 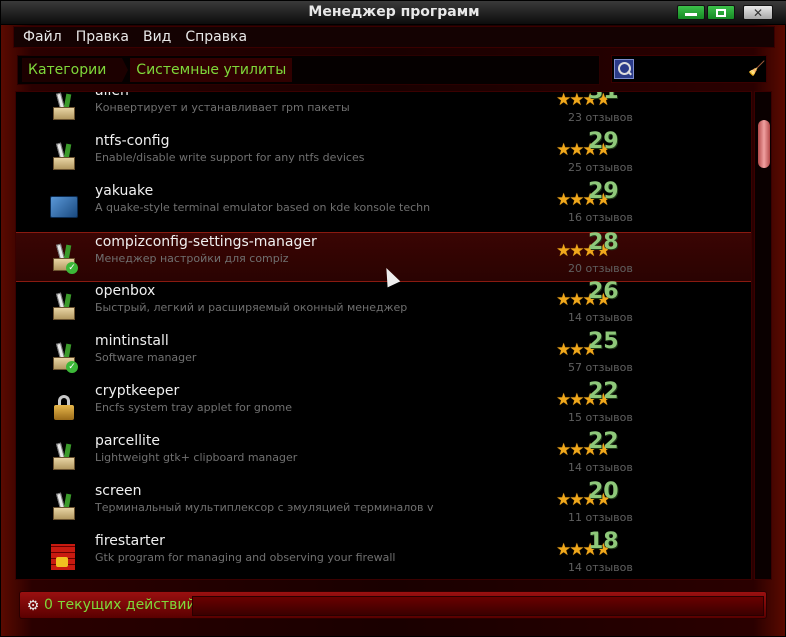 I want to click on window-title: Менеджер программ, so click(x=394, y=12).